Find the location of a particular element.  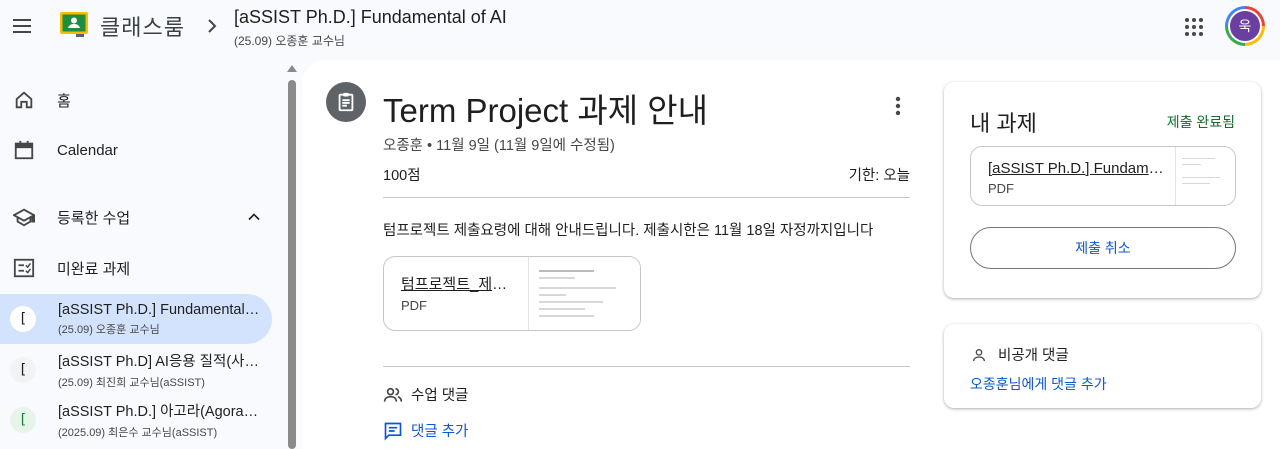

sidebar-item-label: Calendar is located at coordinates (87, 150).